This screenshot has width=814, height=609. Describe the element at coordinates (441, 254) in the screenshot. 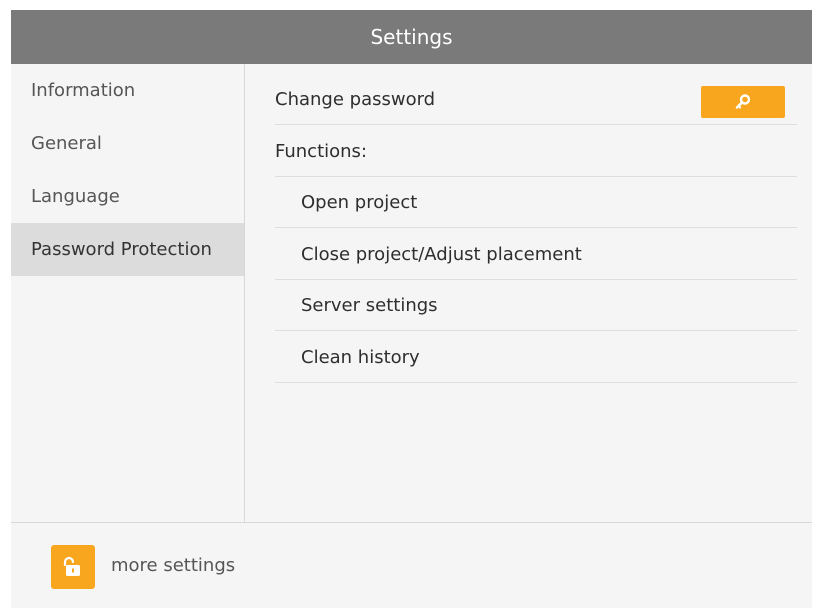

I see `function-item-label: Close project/Adjust placement` at that location.